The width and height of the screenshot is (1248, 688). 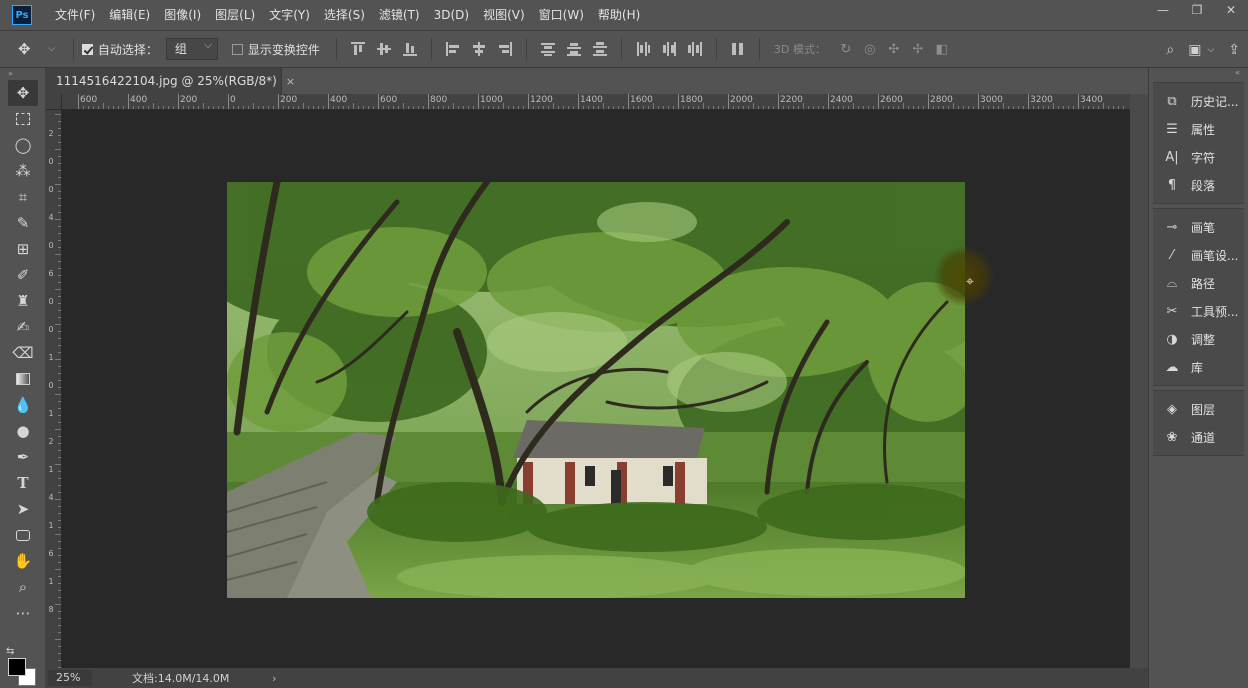 What do you see at coordinates (1139, 381) in the screenshot?
I see `vertical-scrollbar` at bounding box center [1139, 381].